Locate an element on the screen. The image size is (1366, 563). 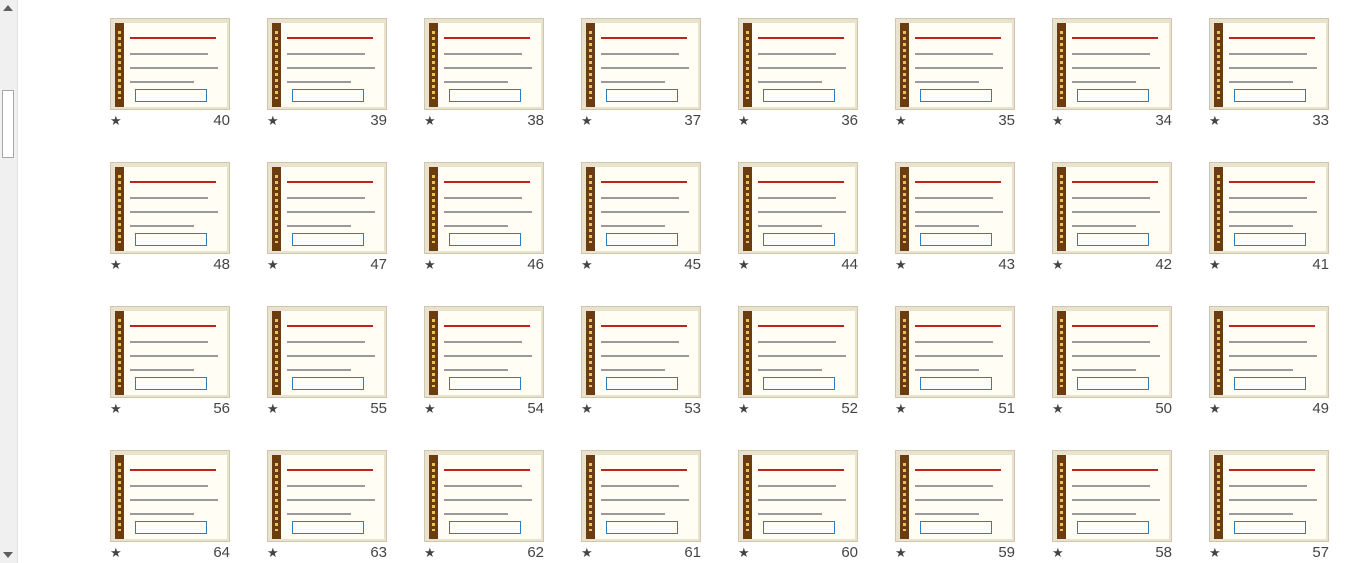
slide-thumbnail-cell: ★ 60 is located at coordinates (798, 506).